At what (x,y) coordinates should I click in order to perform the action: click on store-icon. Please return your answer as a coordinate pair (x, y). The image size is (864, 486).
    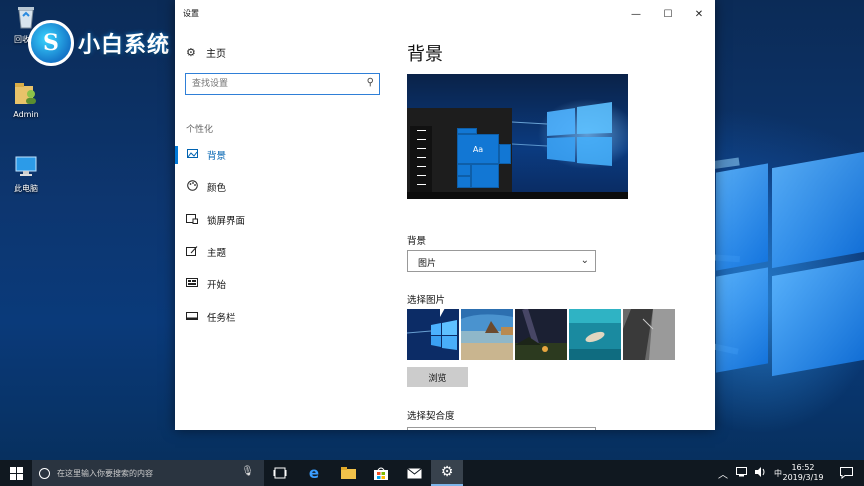
    Looking at the image, I should click on (381, 473).